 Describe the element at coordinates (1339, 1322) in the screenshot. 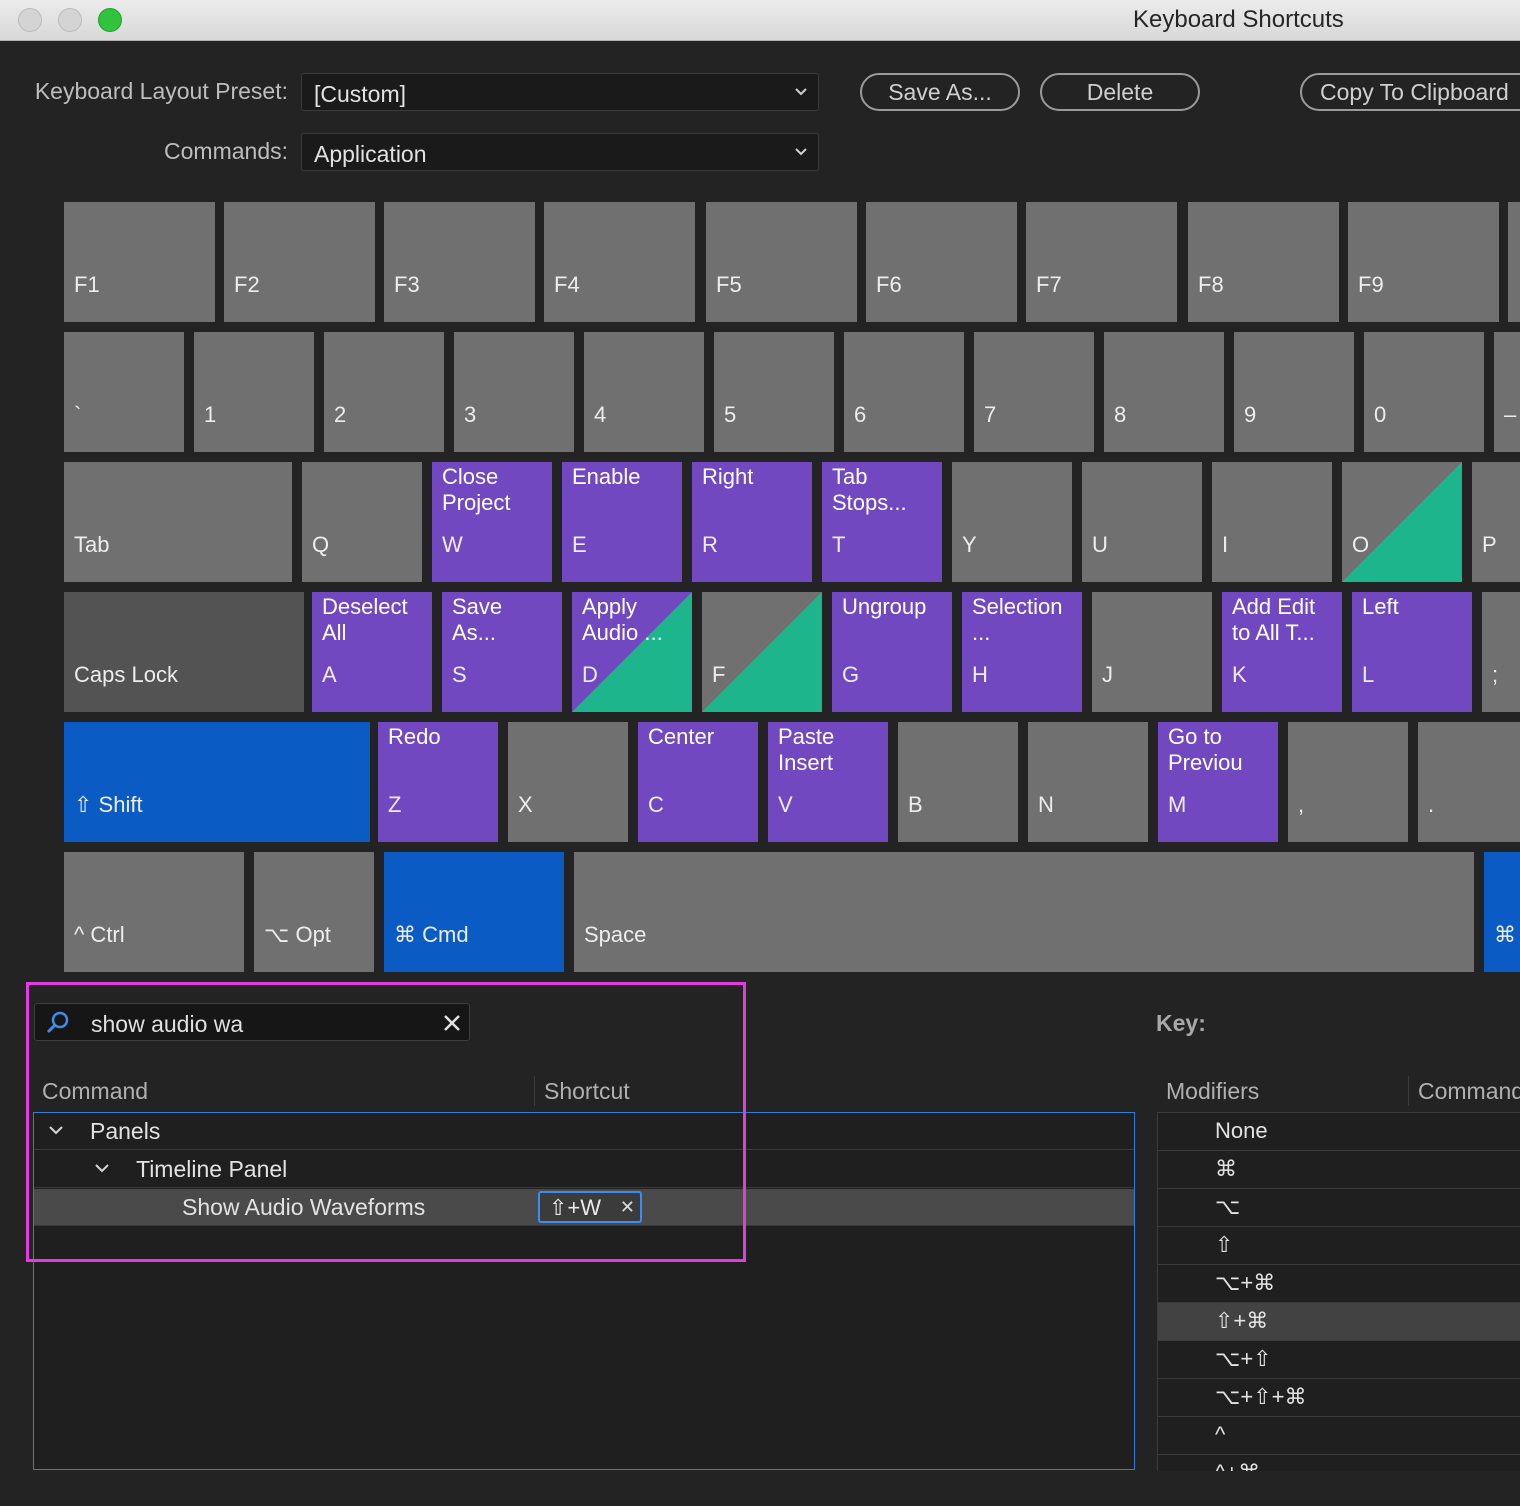

I see `modifier-row-selected: ⇧+⌘` at that location.